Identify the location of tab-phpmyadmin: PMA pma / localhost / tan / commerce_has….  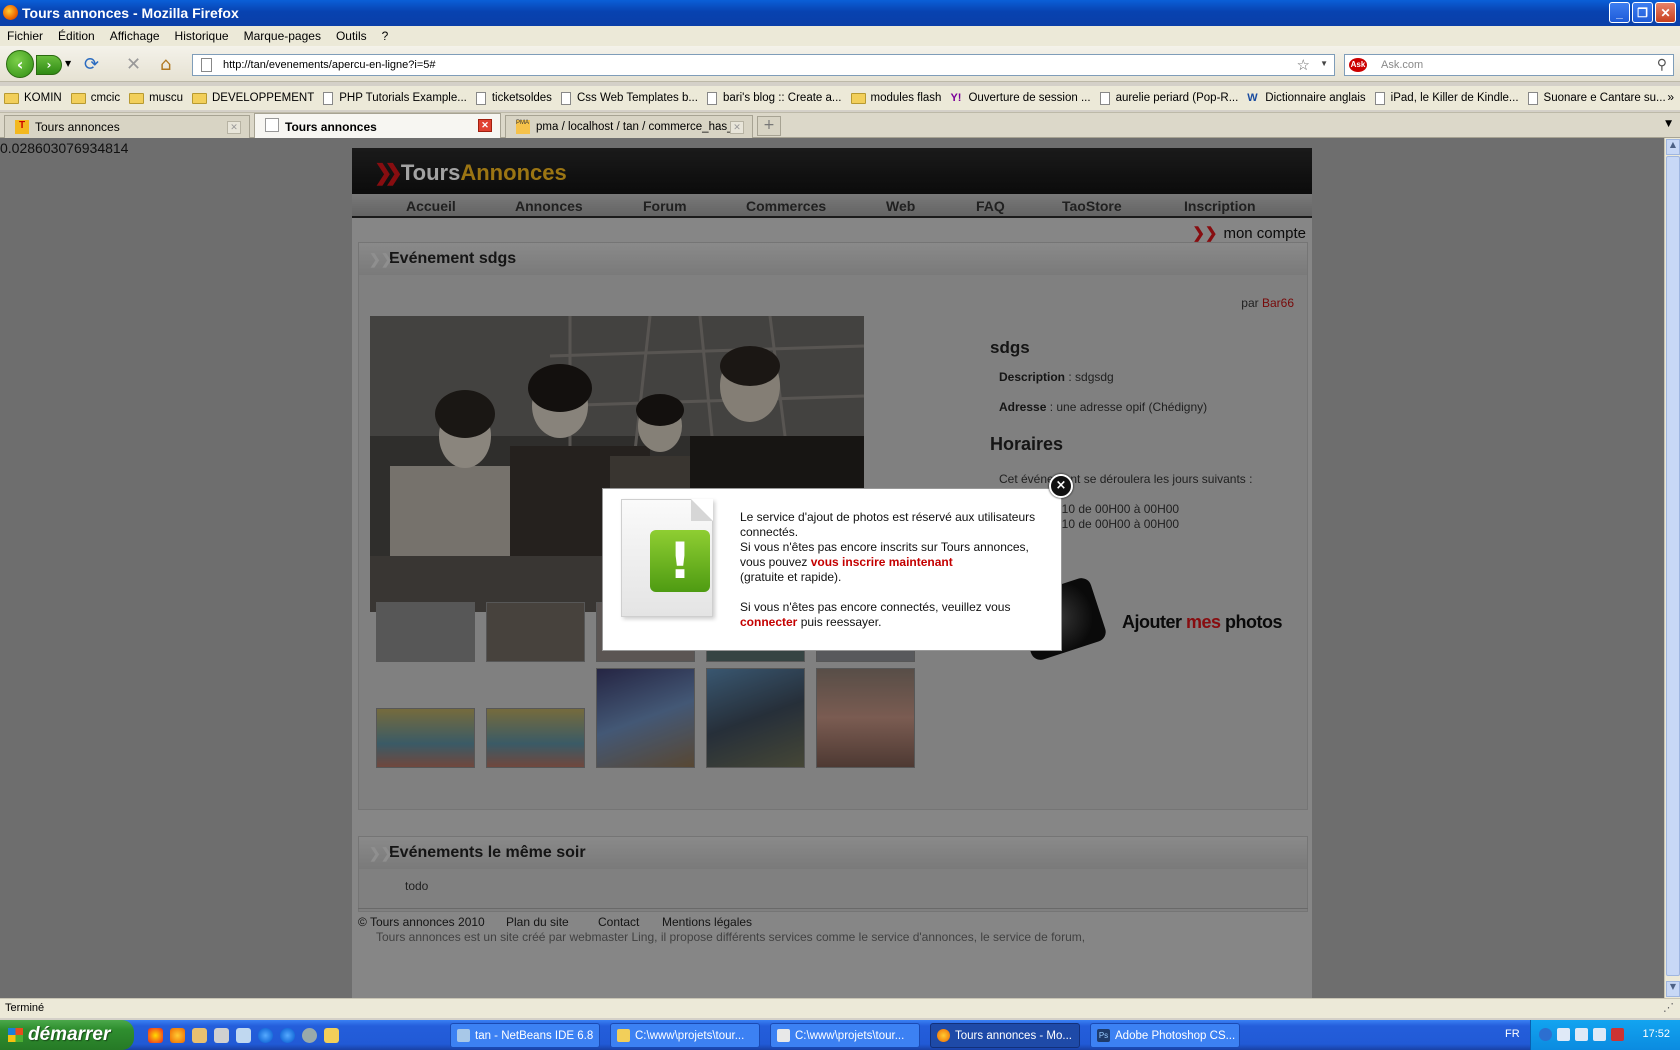
(629, 126).